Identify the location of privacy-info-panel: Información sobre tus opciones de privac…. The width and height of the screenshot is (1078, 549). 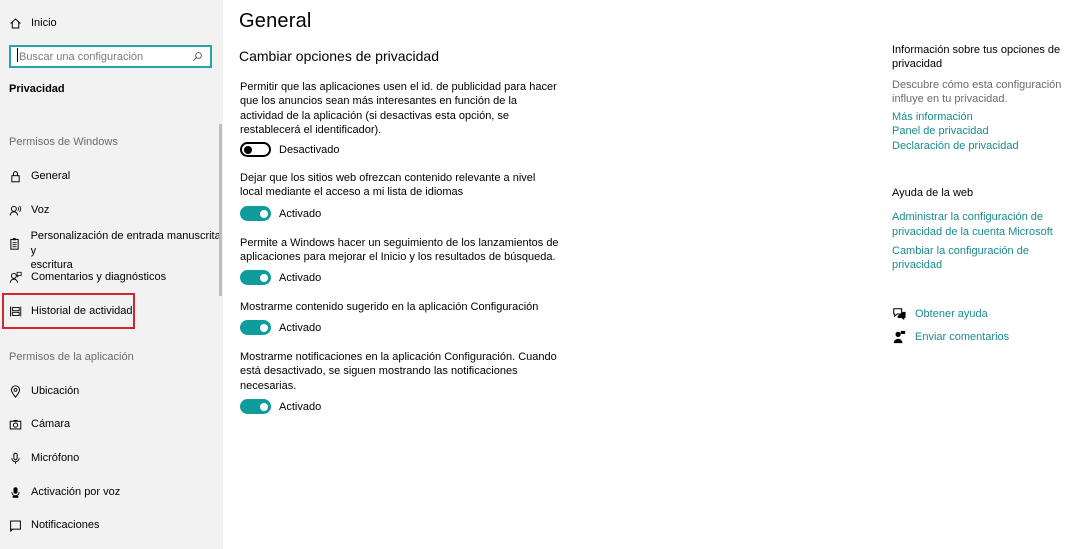
(977, 98).